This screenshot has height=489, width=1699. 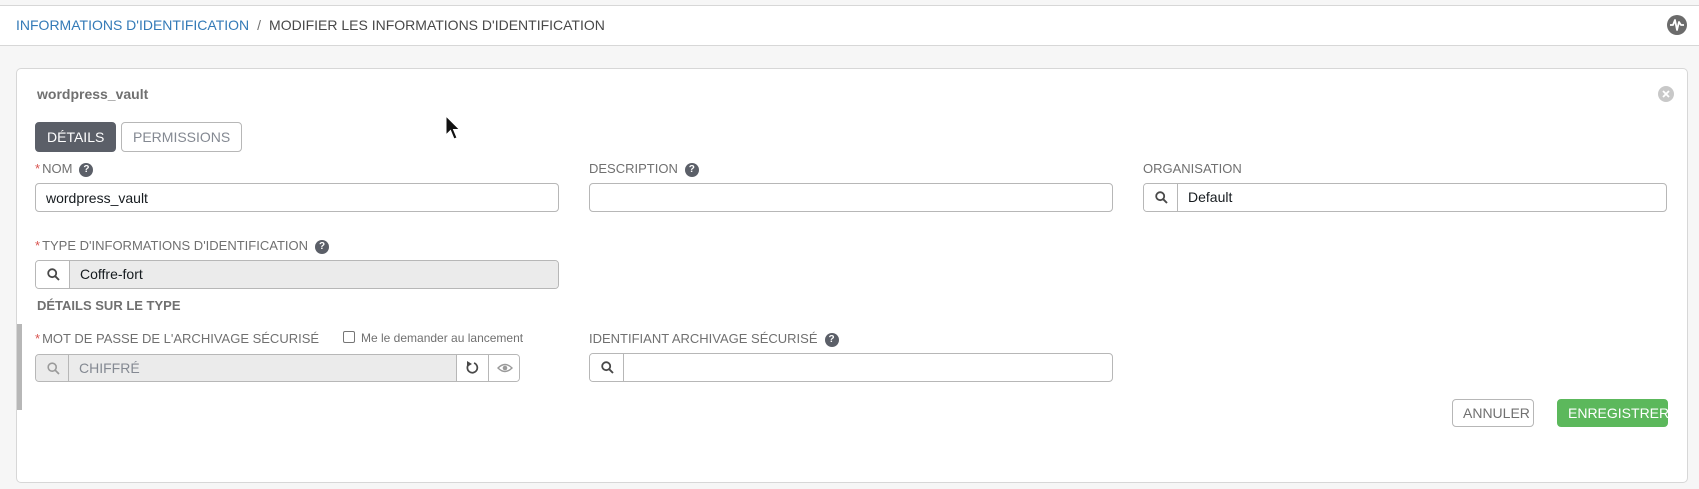 I want to click on ask-on-launch-checkbox, so click(x=349, y=337).